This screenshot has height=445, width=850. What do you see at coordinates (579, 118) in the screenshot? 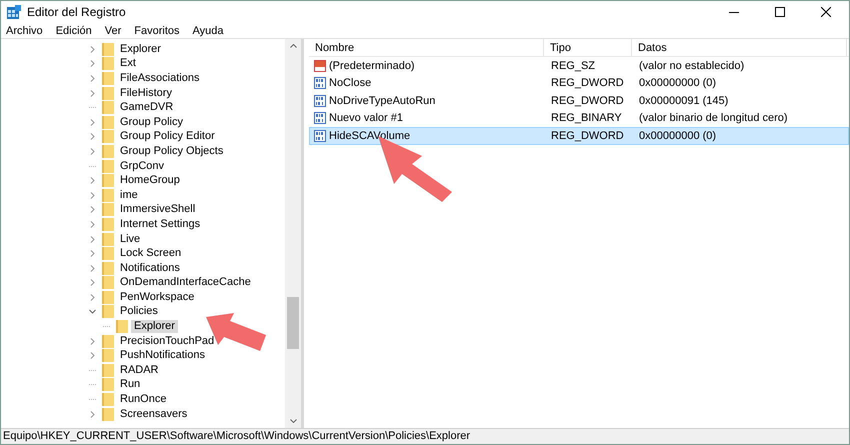
I see `value-row: Nuevo valor #1 REG_BINARY (valor binario de longitud cero)` at bounding box center [579, 118].